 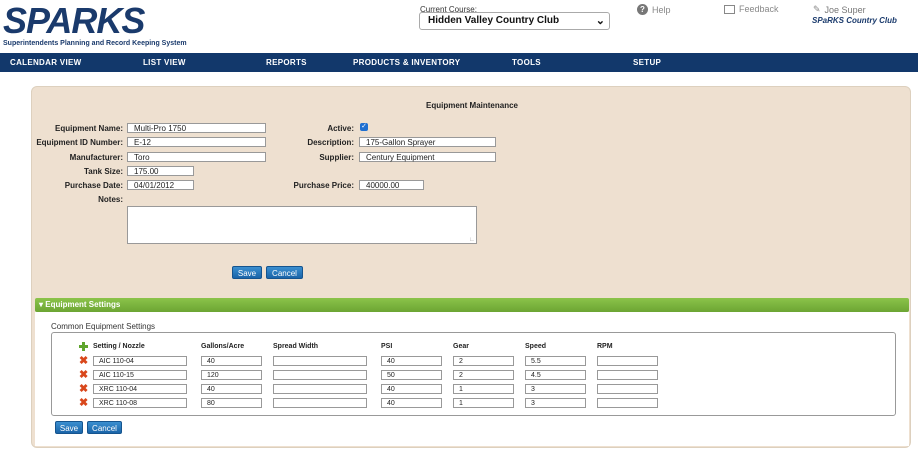 I want to click on setting-nozzle-cell: XRC 110-08, so click(x=140, y=403).